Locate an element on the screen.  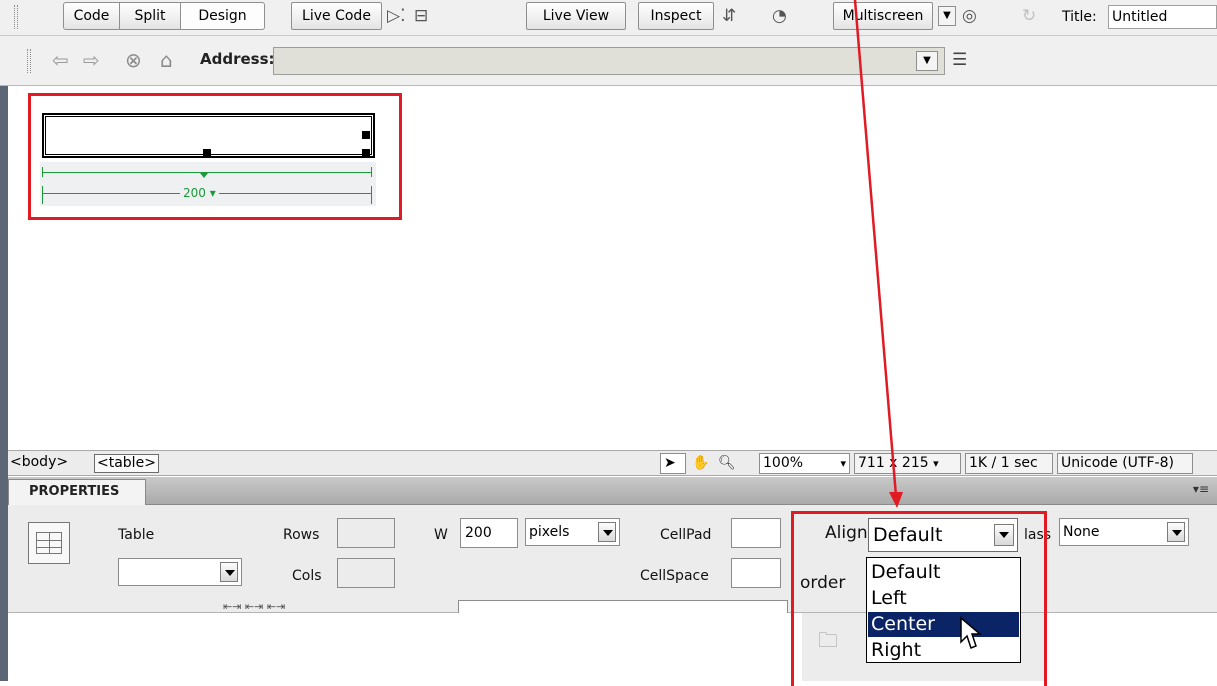
hand-tool-icon: ✋ is located at coordinates (700, 463).